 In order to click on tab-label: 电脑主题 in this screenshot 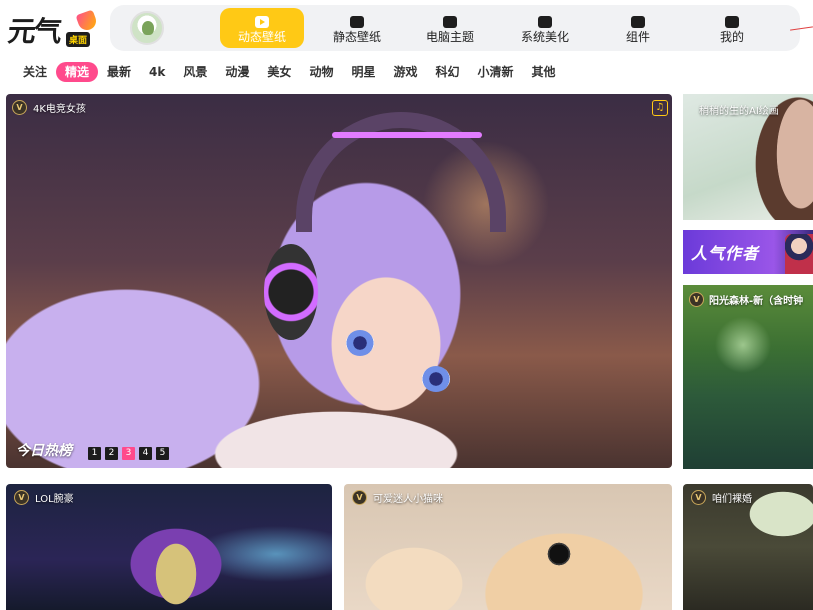, I will do `click(449, 37)`.